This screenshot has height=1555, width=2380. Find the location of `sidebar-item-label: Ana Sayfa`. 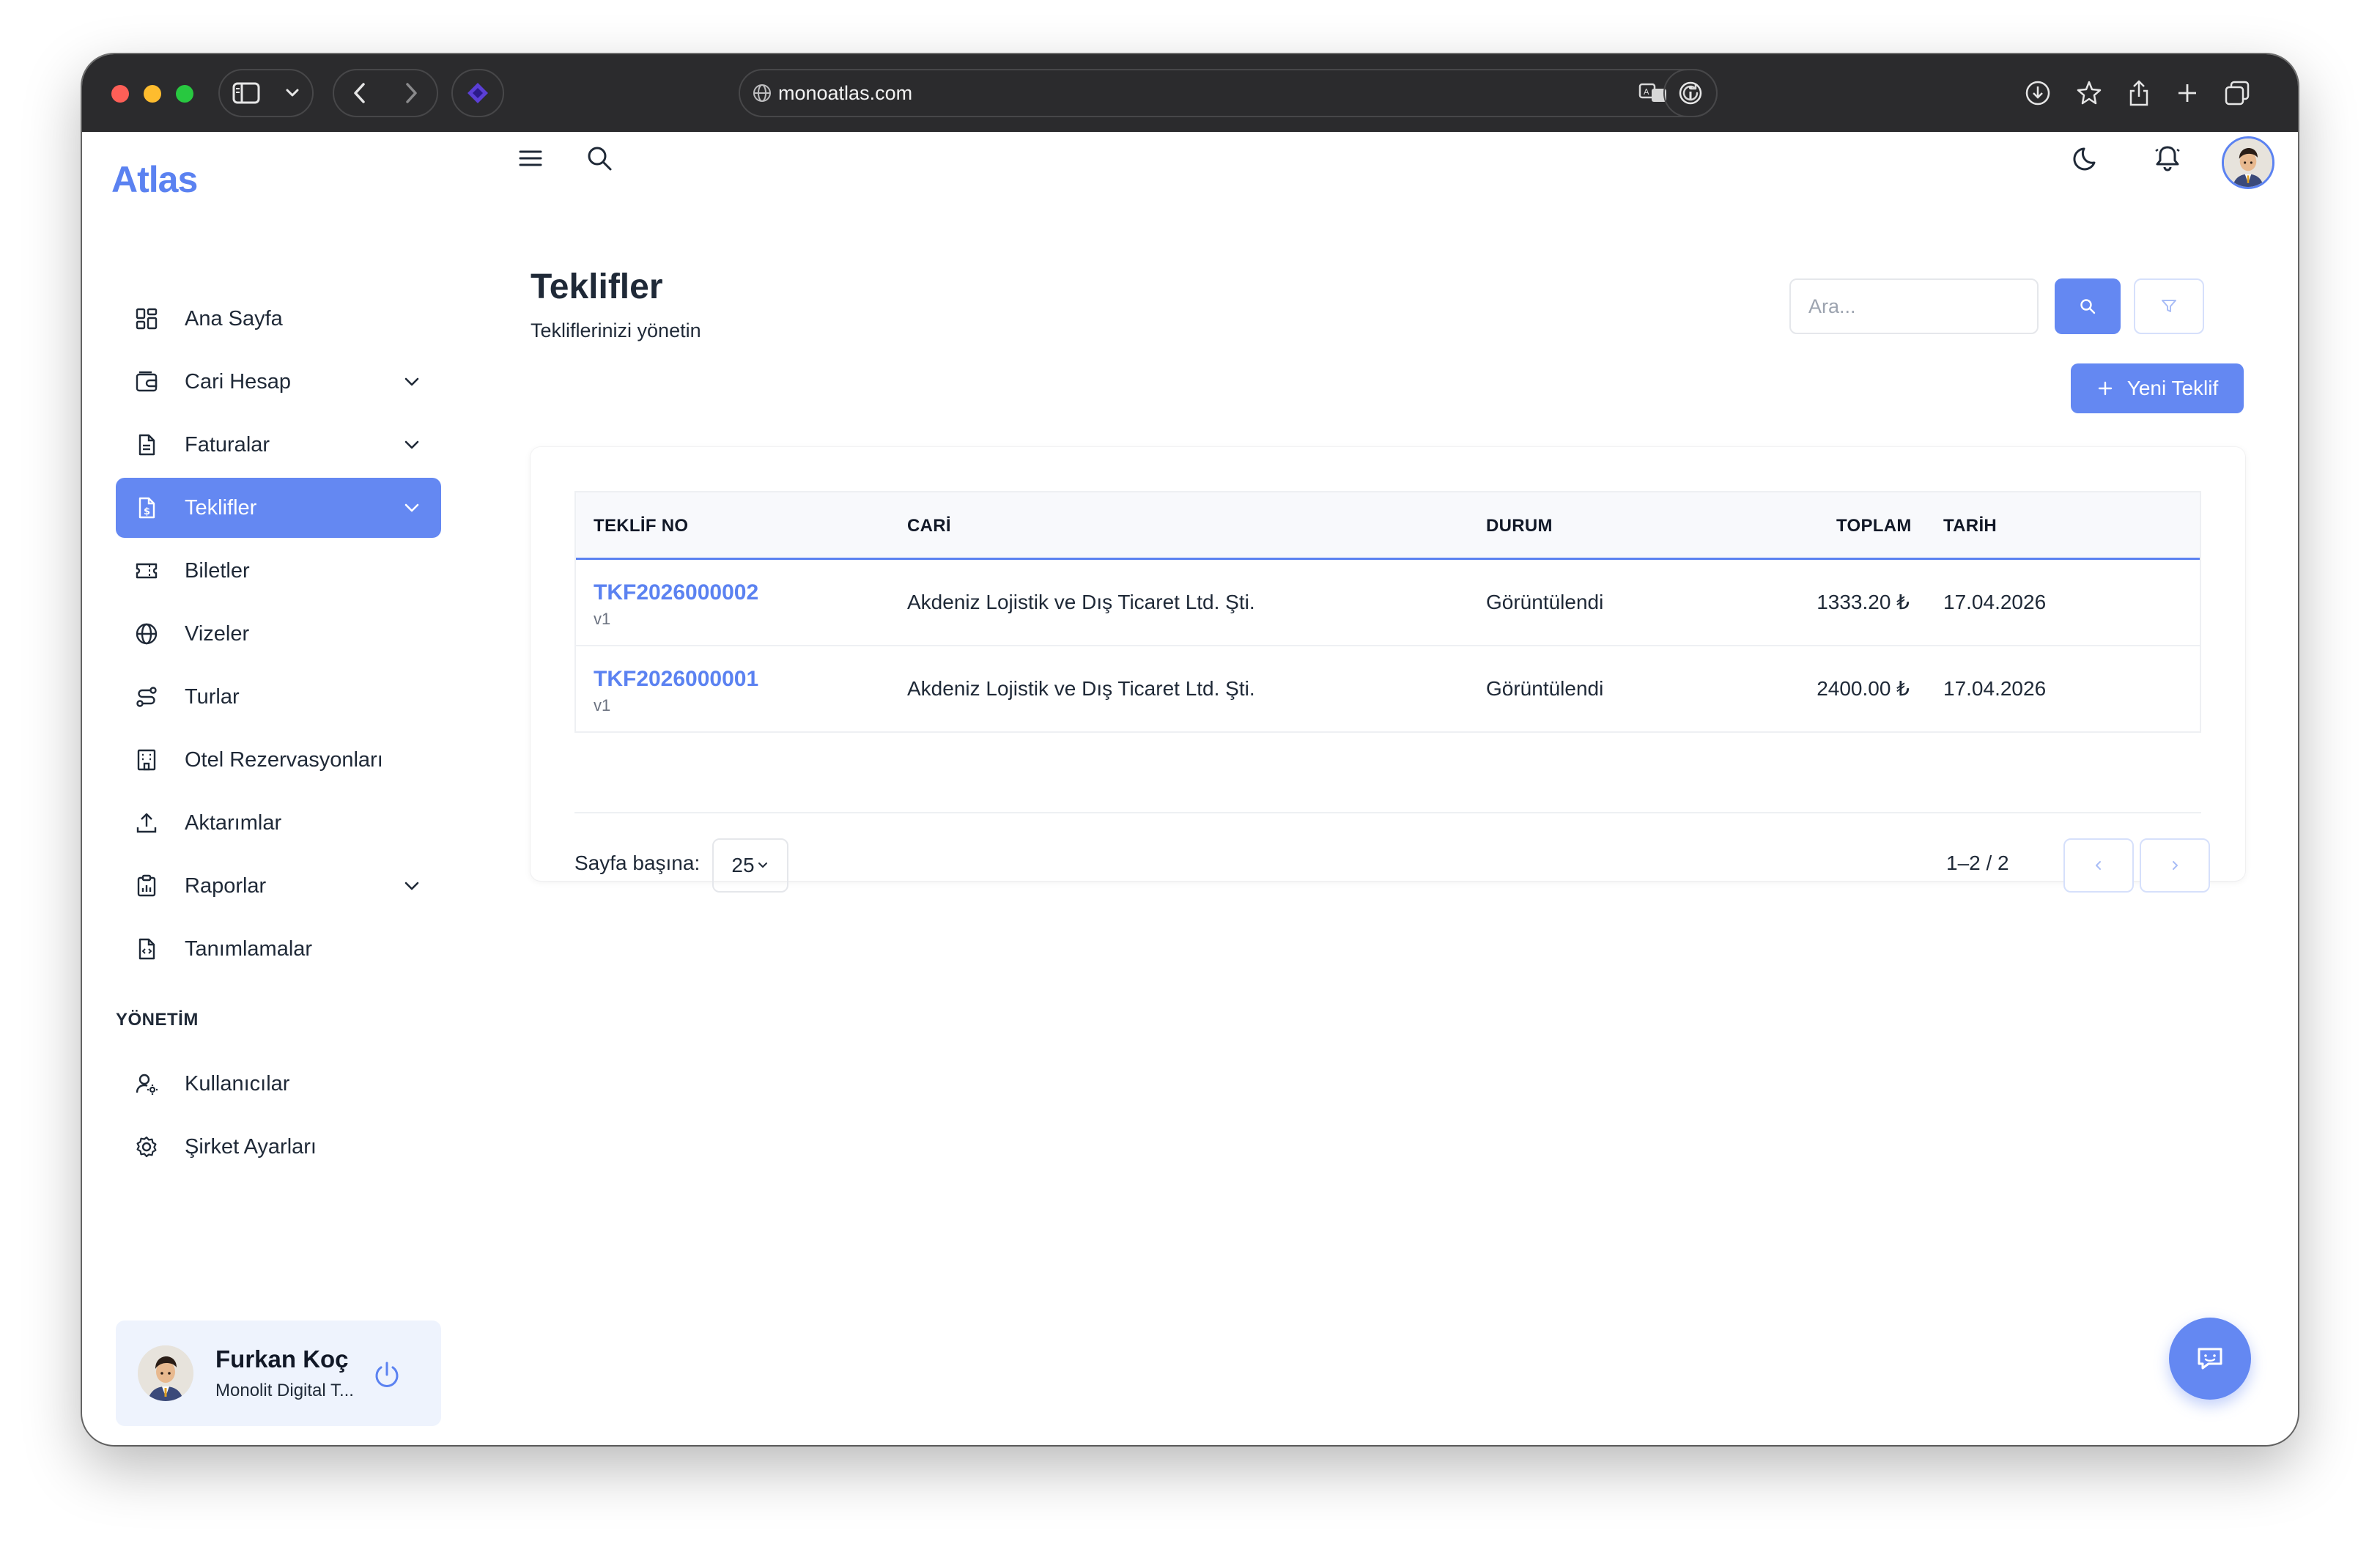

sidebar-item-label: Ana Sayfa is located at coordinates (234, 318).